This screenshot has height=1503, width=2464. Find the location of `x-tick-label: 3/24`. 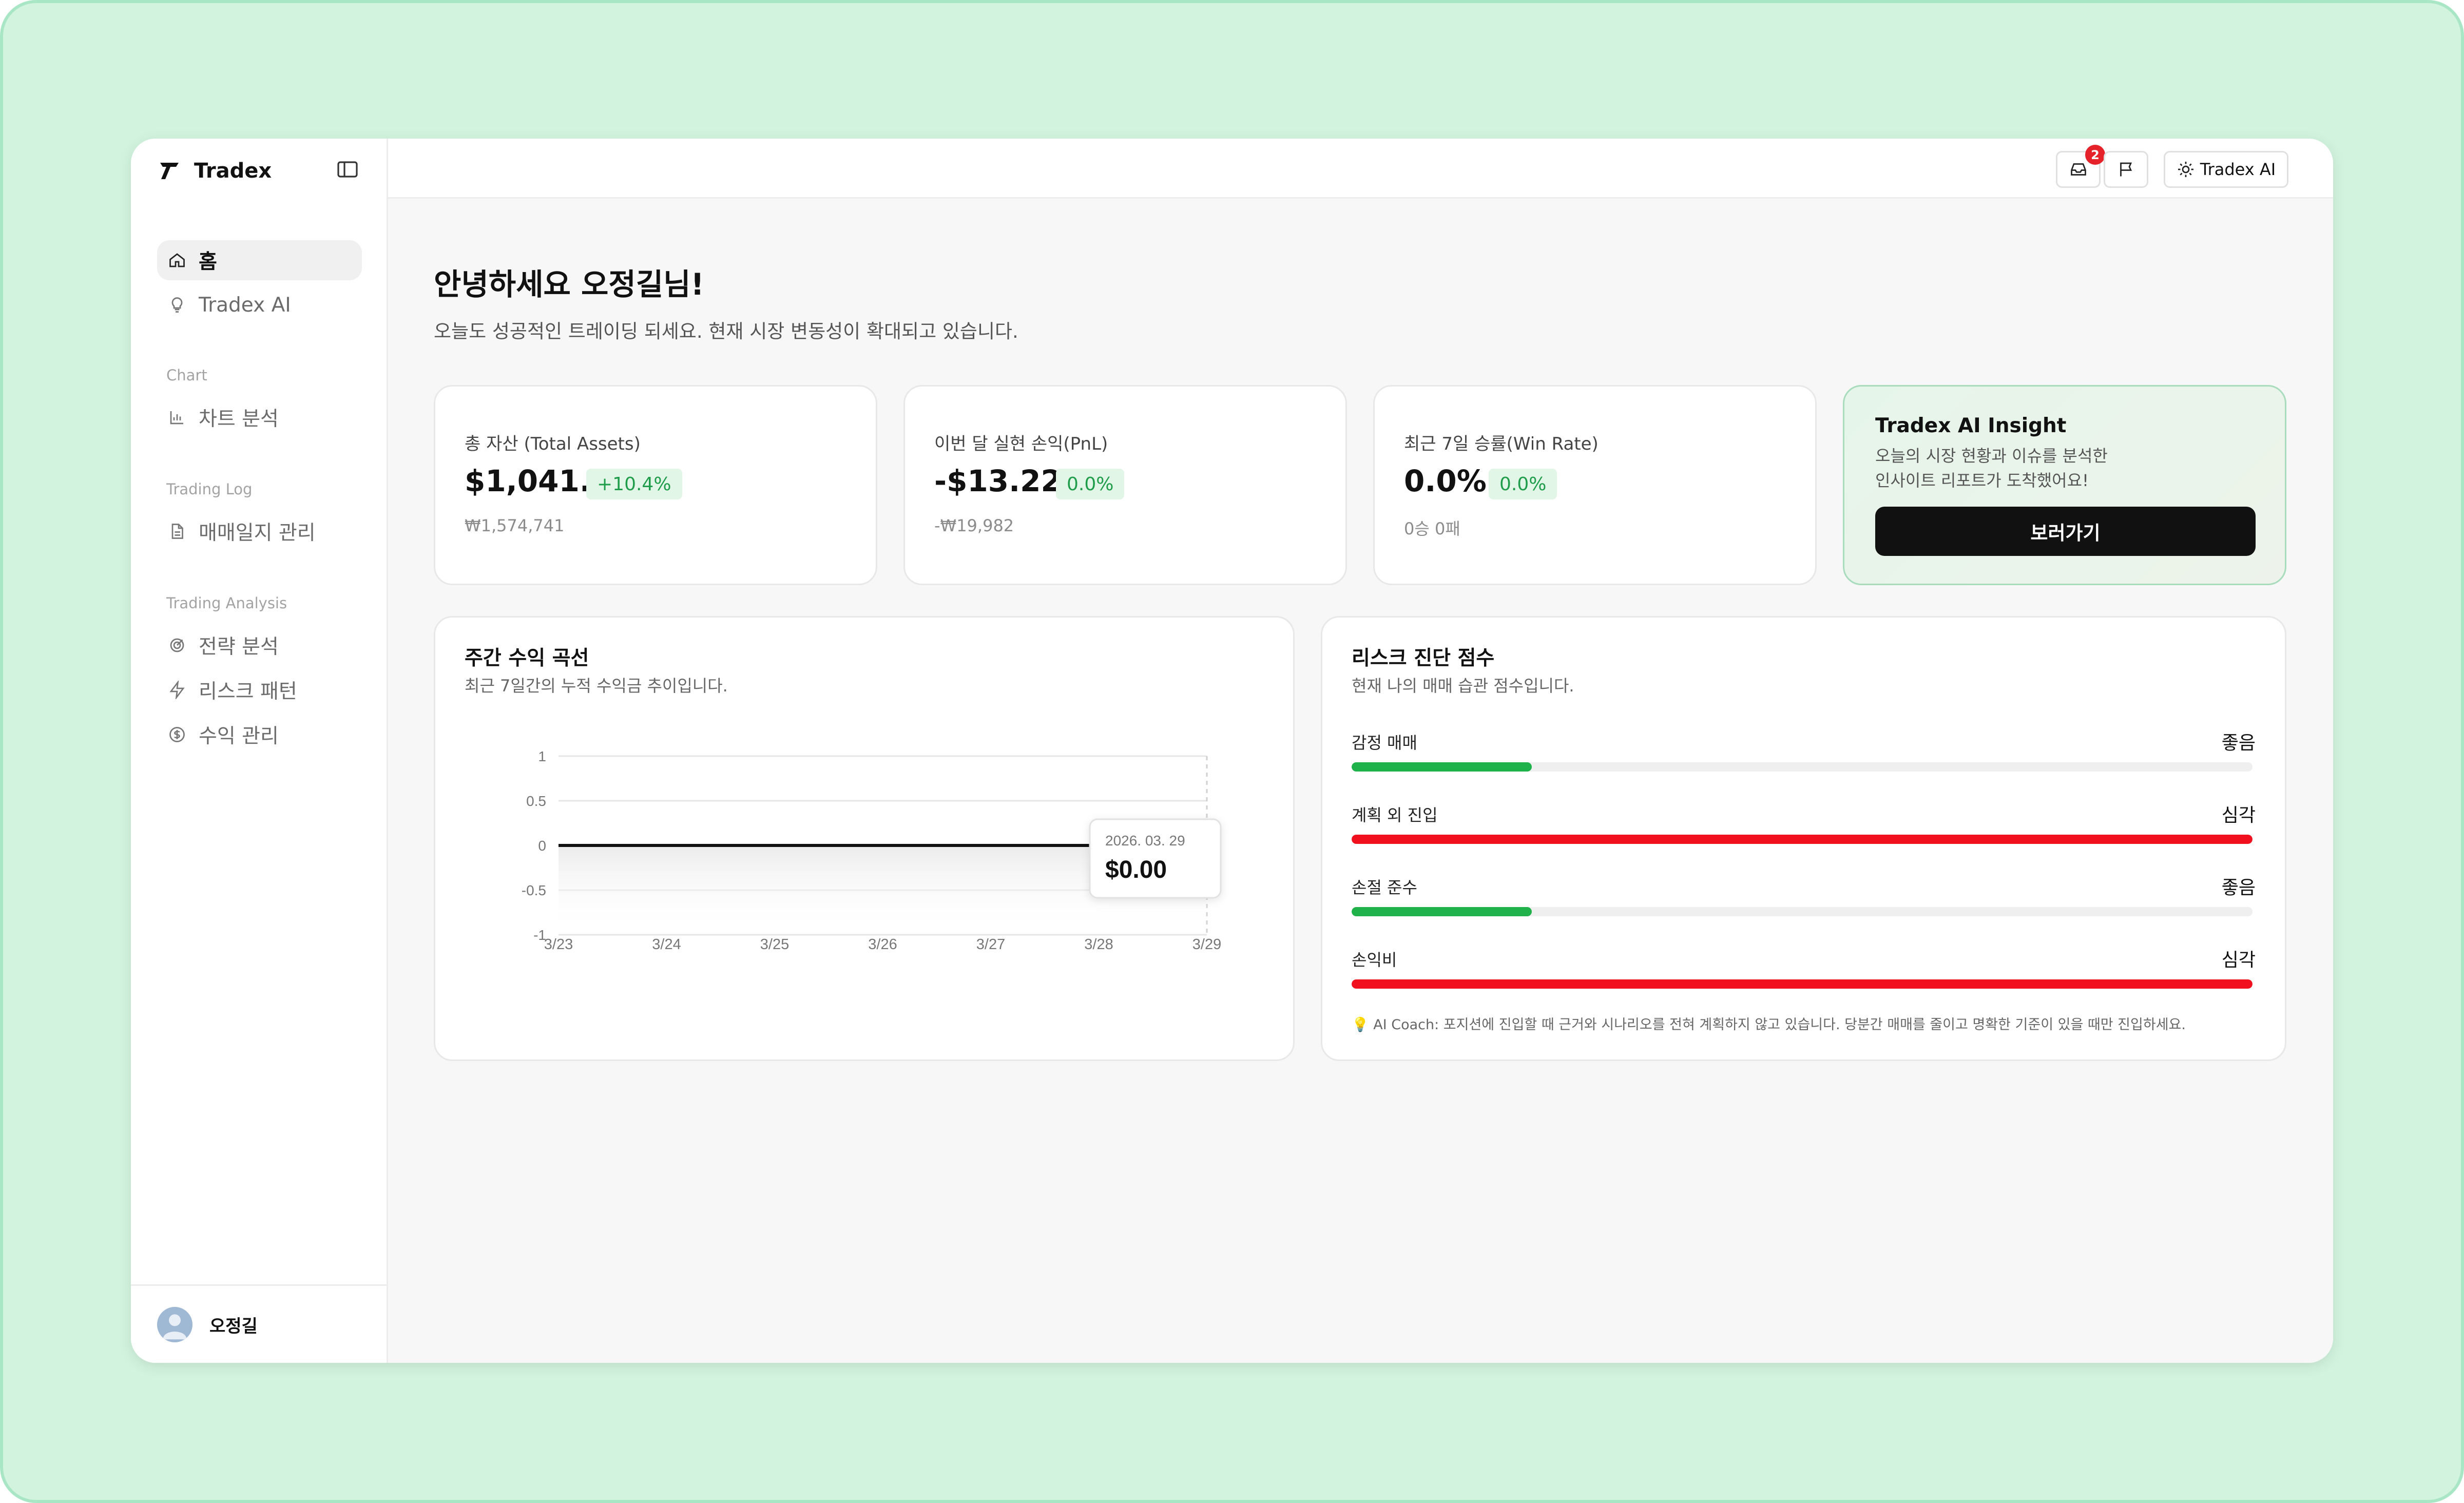

x-tick-label: 3/24 is located at coordinates (666, 944).